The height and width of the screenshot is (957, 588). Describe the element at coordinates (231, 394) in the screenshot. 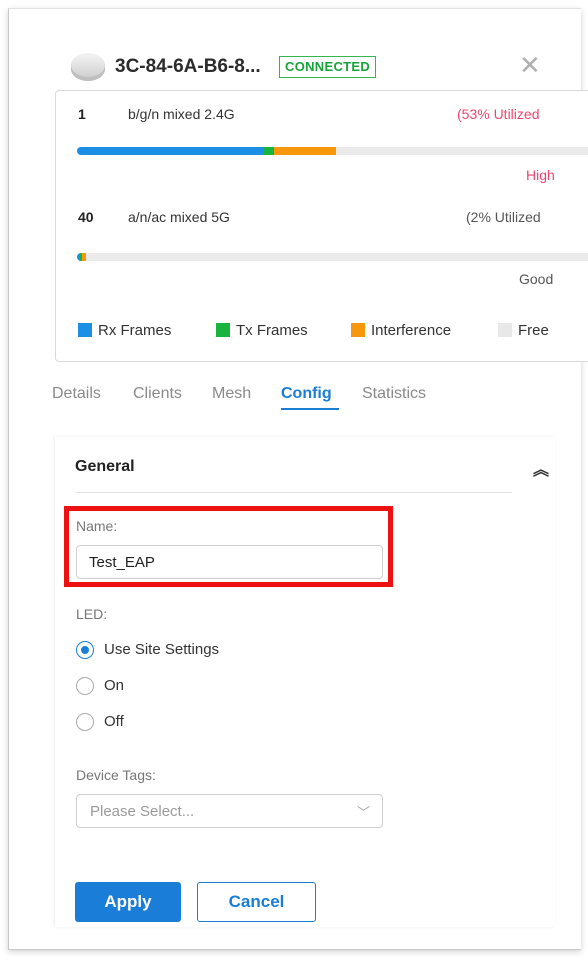

I see `tab-mesh: Mesh` at that location.